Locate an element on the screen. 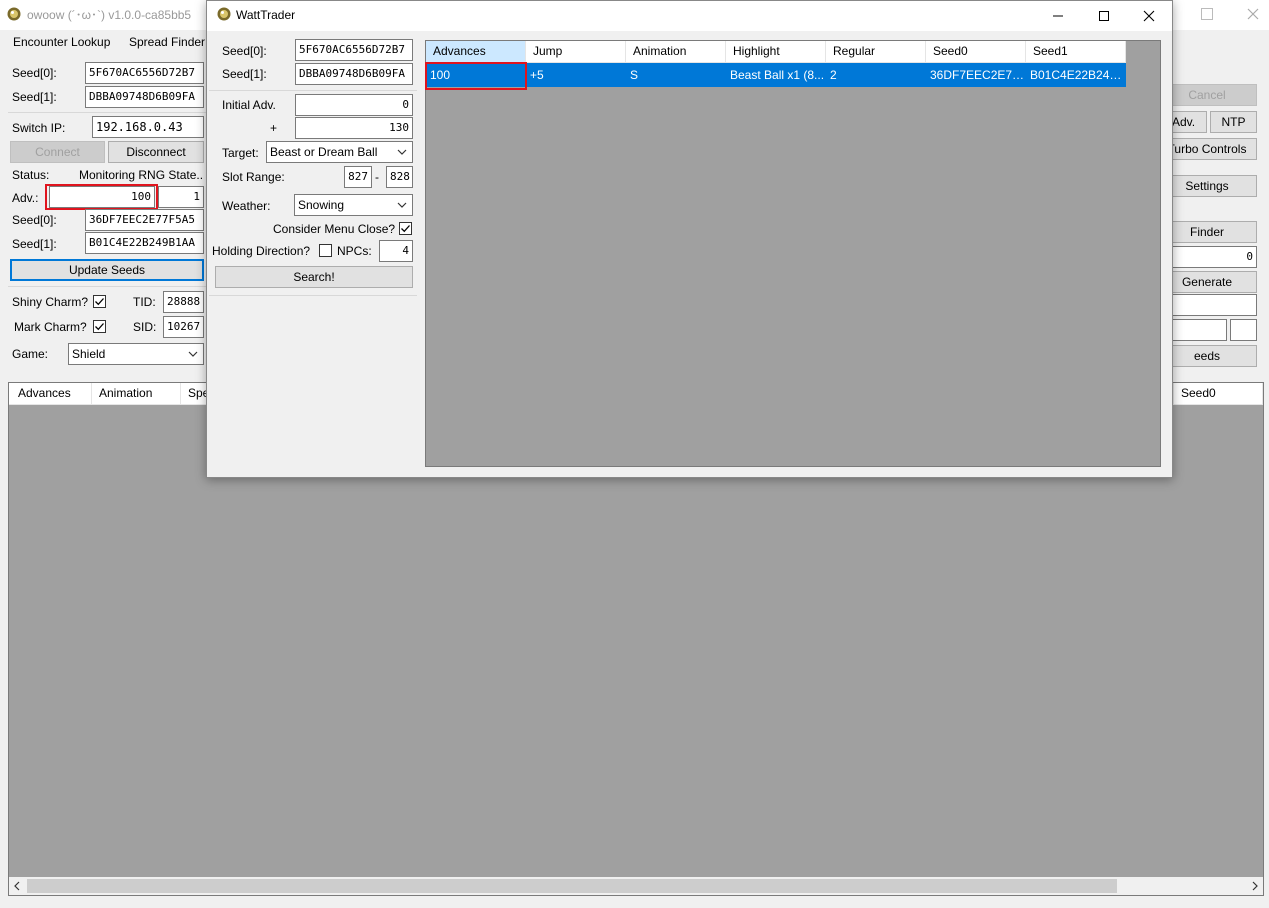 This screenshot has height=908, width=1269. seed1-input: DBBA09748D6B09FA is located at coordinates (144, 97).